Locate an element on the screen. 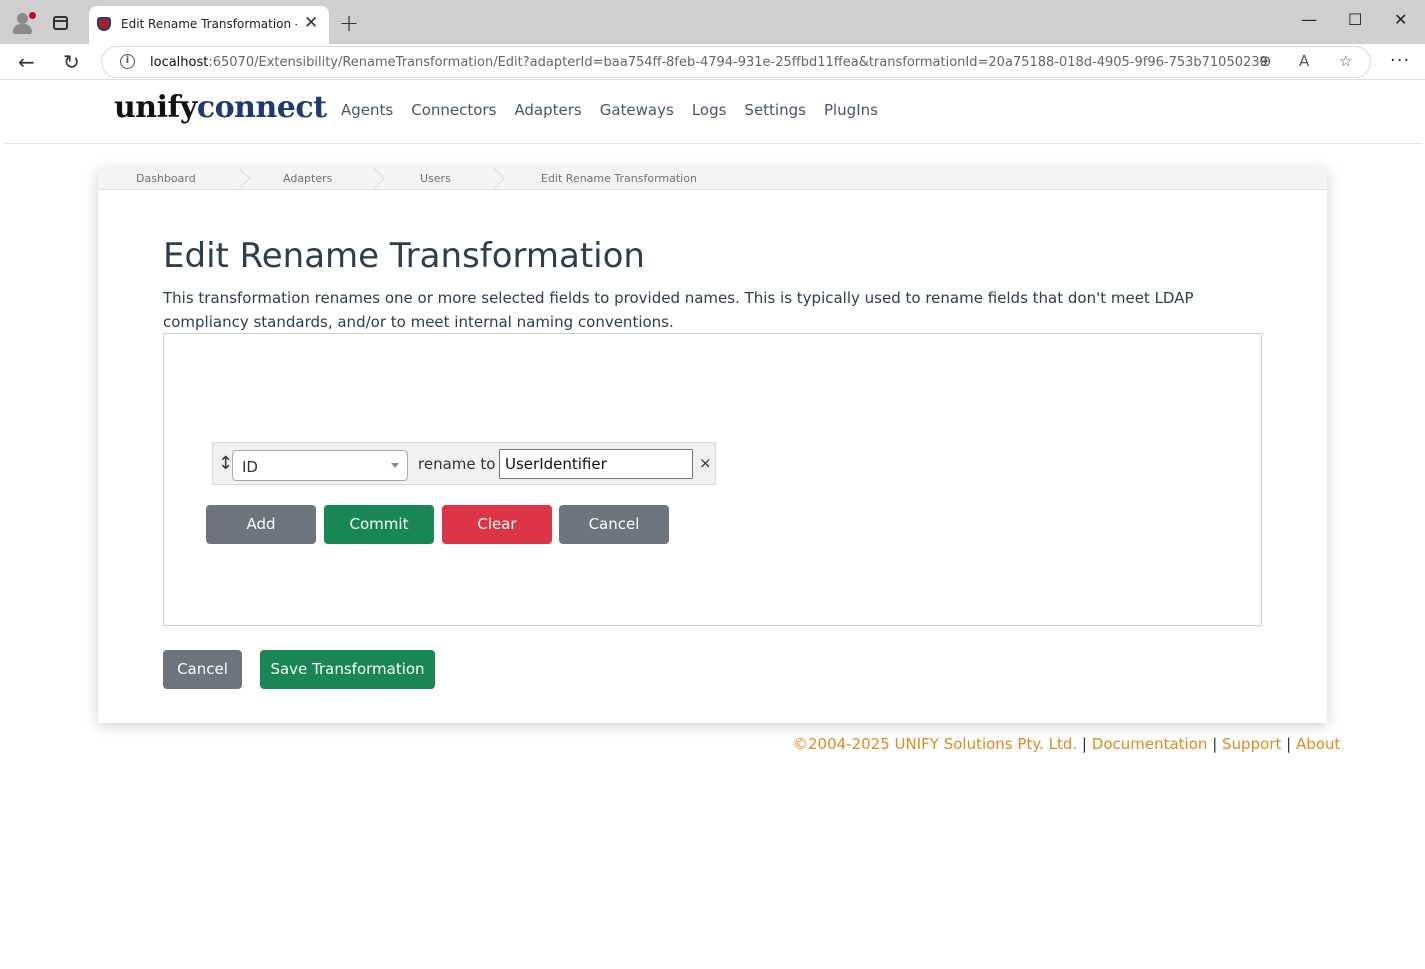 This screenshot has height=969, width=1425. profile-icon is located at coordinates (24, 23).